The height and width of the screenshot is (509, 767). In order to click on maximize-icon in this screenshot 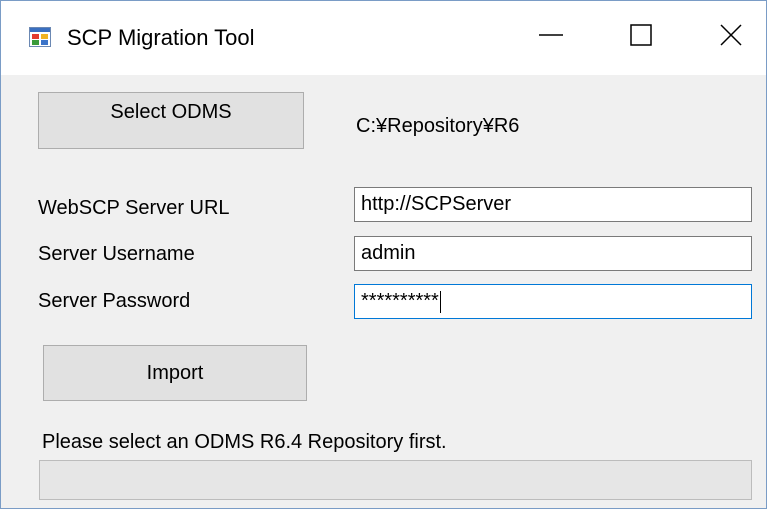, I will do `click(641, 37)`.